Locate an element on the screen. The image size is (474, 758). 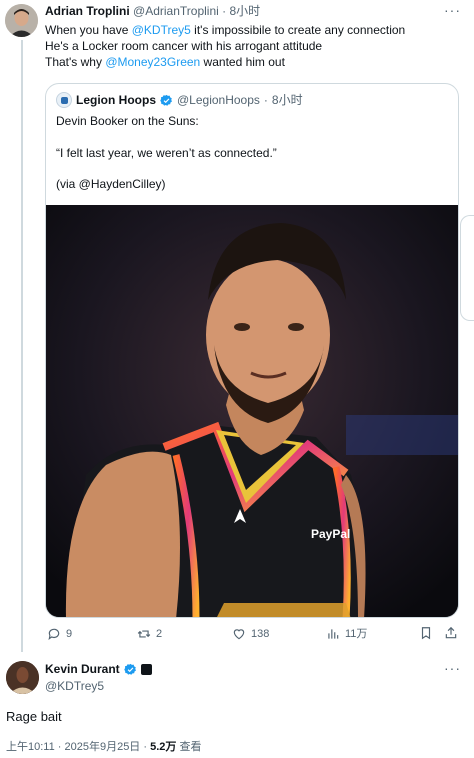
like-count: 138 is located at coordinates (260, 634).